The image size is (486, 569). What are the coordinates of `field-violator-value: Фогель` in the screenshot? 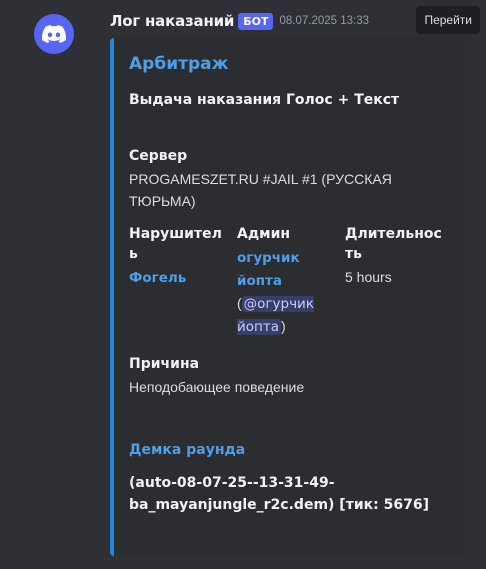 It's located at (183, 277).